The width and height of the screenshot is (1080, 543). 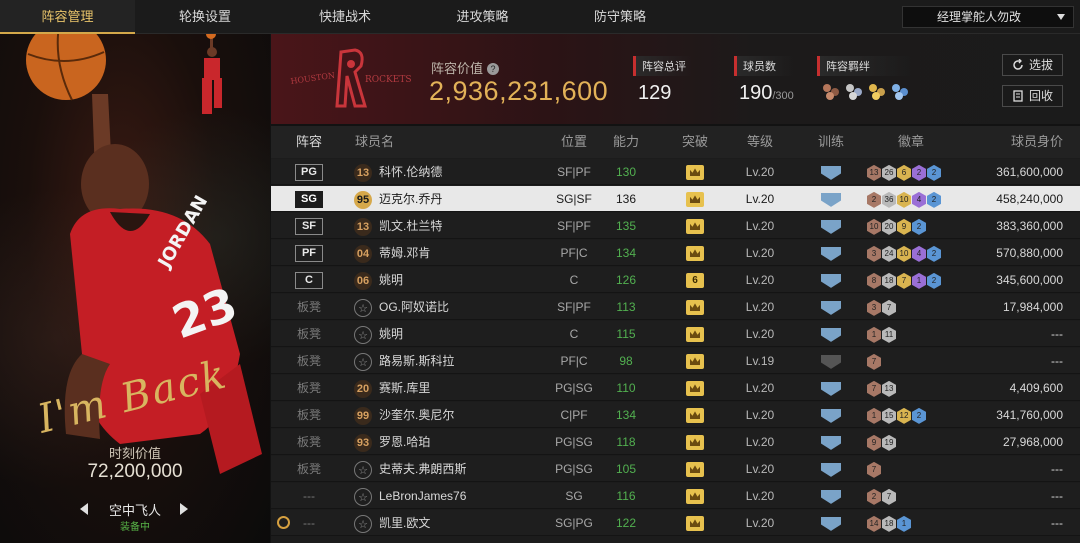 I want to click on arrow-right-icon, so click(x=184, y=509).